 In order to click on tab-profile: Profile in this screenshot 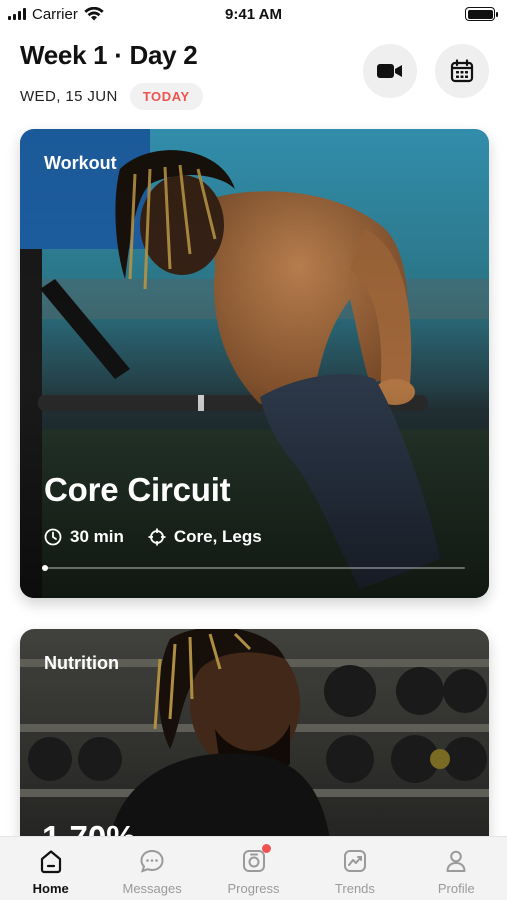, I will do `click(456, 868)`.